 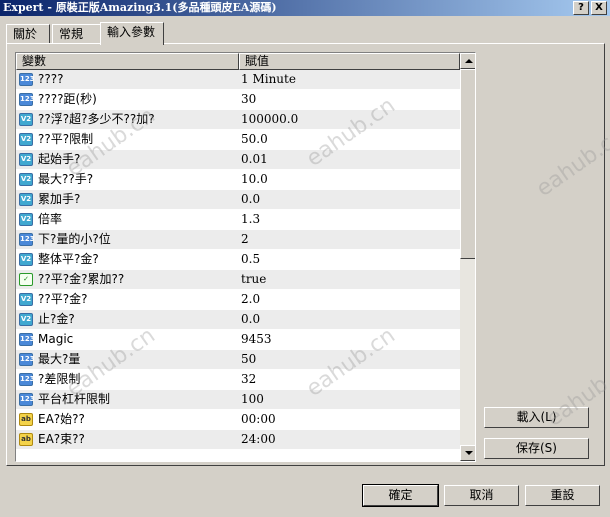 I want to click on parameter-name: ??平?金?, so click(x=63, y=299).